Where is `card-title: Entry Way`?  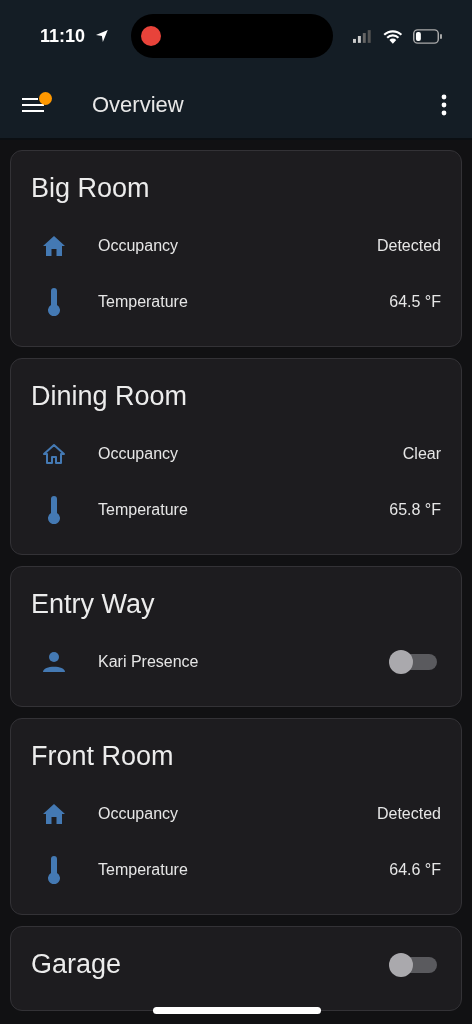 card-title: Entry Way is located at coordinates (93, 604).